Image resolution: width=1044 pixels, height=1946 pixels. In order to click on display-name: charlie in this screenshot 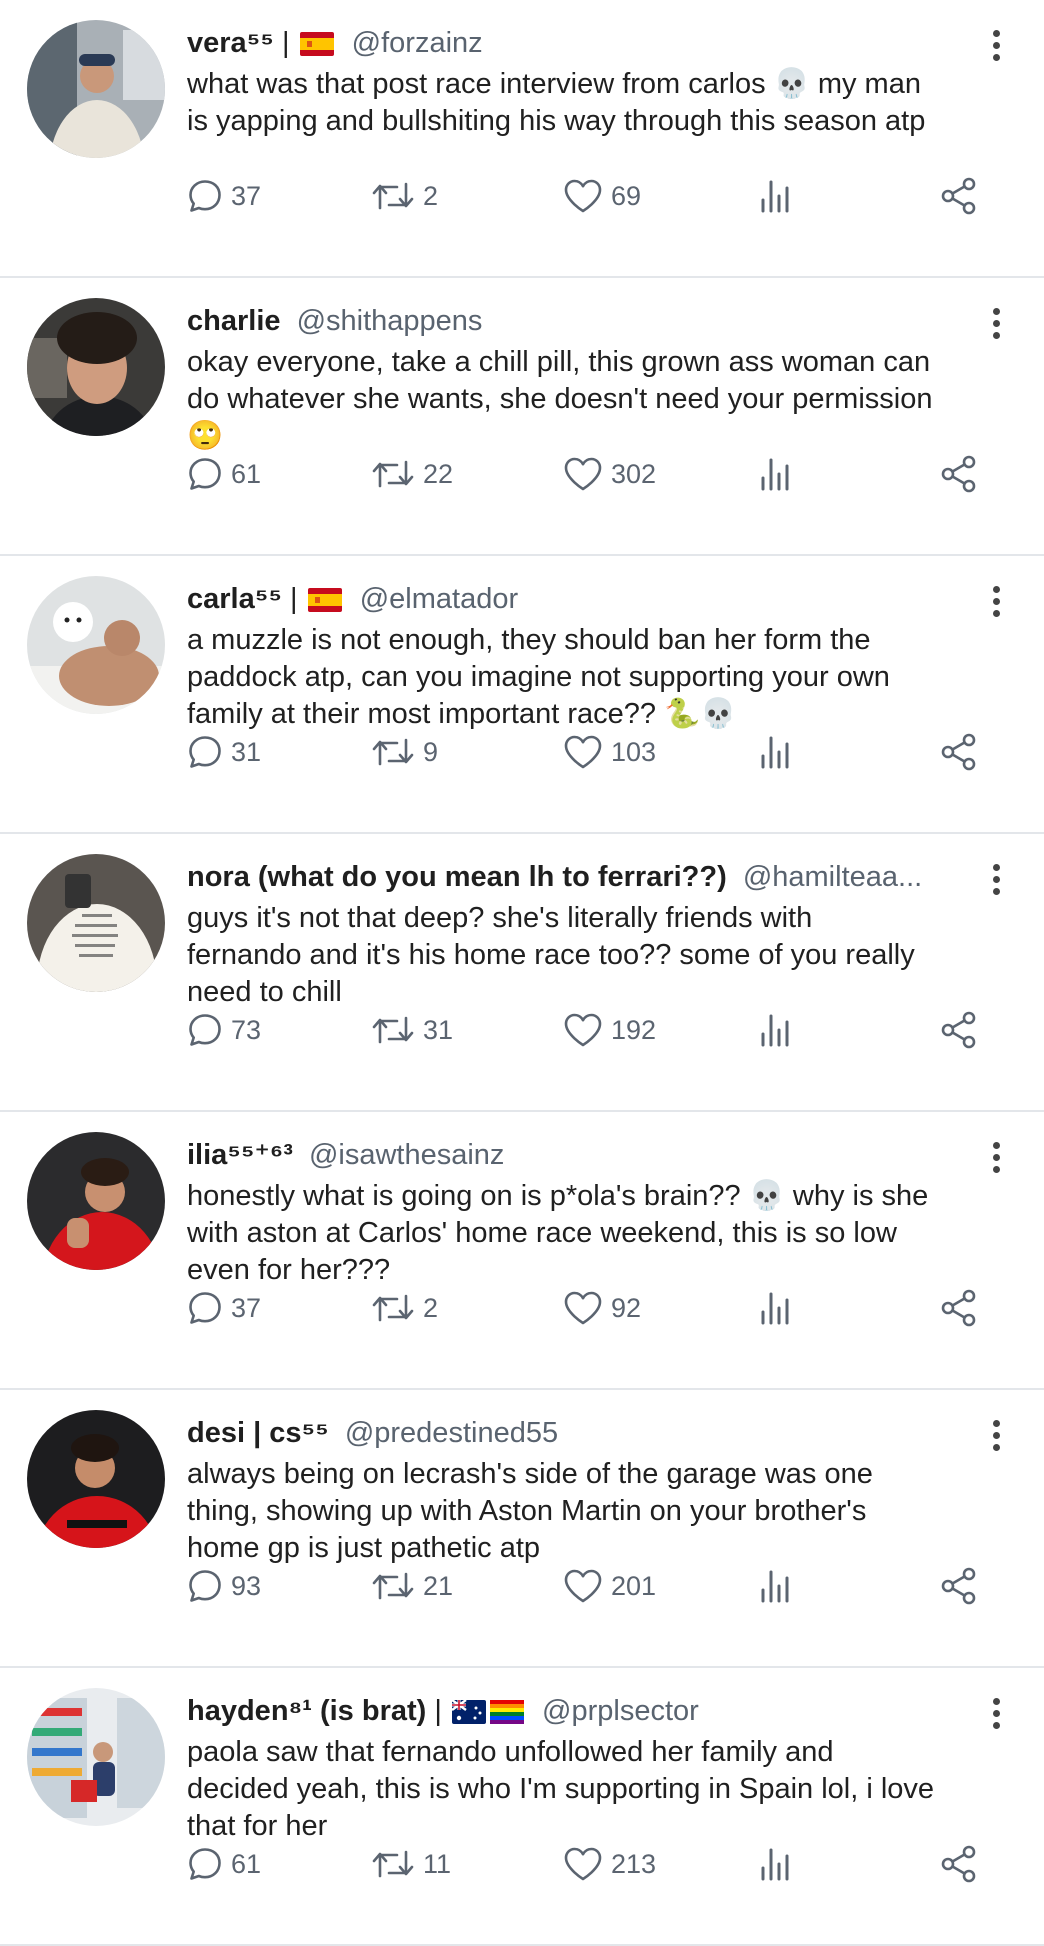, I will do `click(234, 321)`.